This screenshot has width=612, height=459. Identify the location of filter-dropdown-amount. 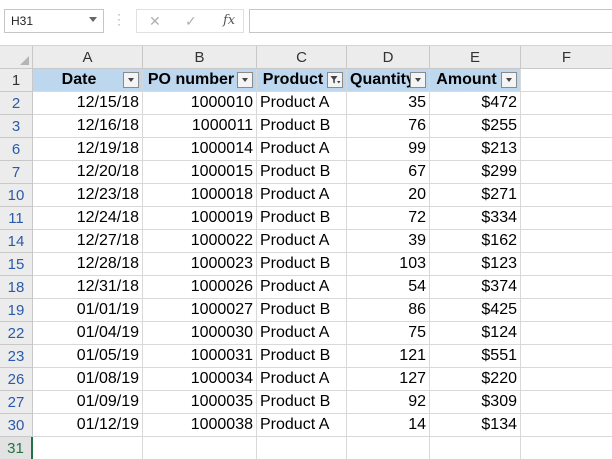
(509, 80).